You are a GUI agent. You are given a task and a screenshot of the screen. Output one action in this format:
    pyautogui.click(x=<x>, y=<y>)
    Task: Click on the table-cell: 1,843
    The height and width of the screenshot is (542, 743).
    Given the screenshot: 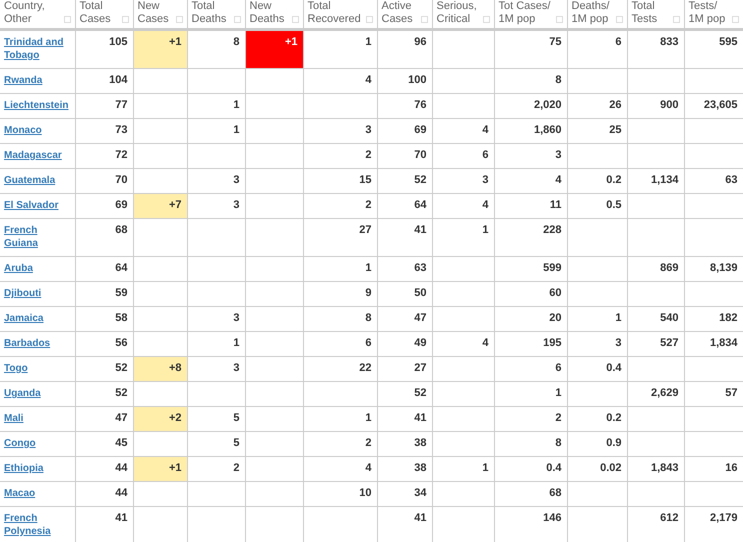 What is the action you would take?
    pyautogui.click(x=655, y=469)
    